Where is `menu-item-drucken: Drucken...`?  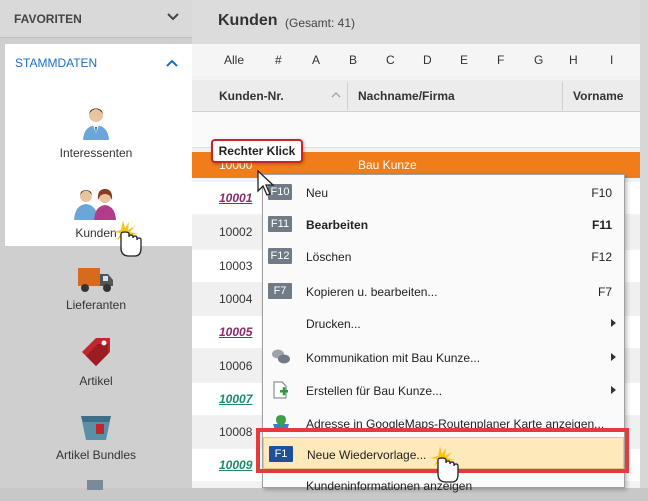
menu-item-drucken: Drucken... is located at coordinates (443, 323).